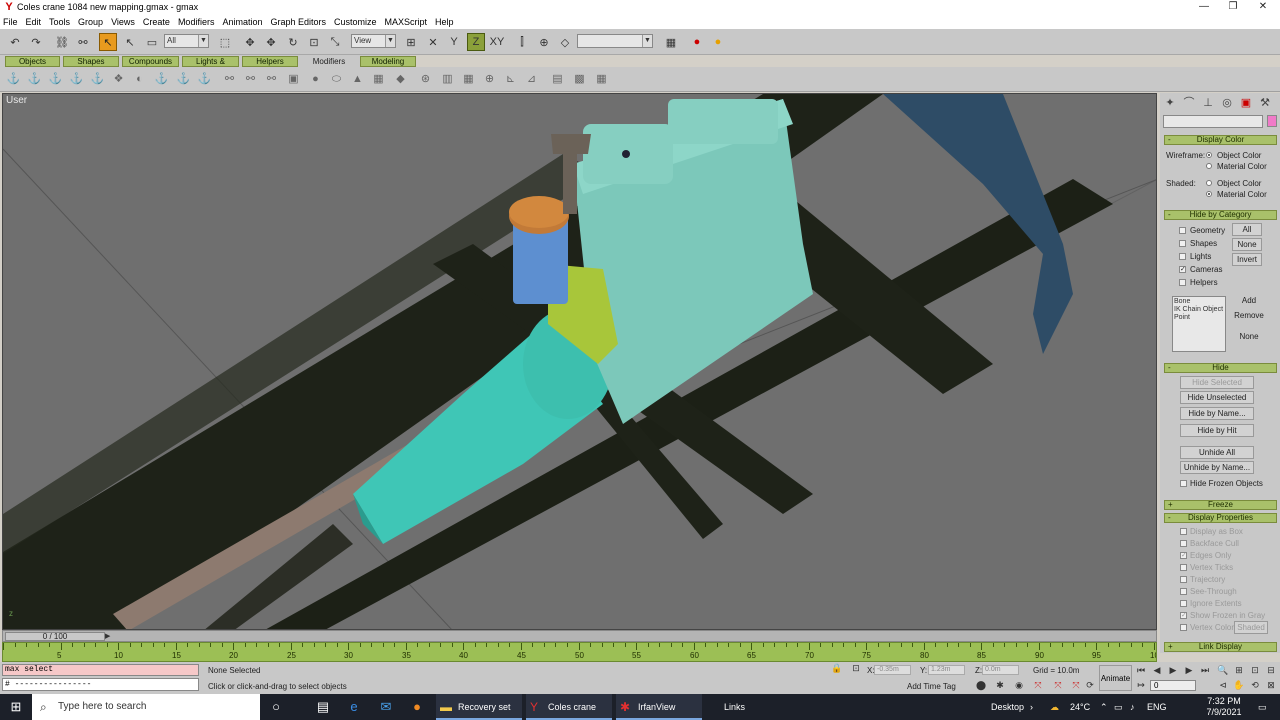  What do you see at coordinates (323, 707) in the screenshot?
I see `store-icon: ▤` at bounding box center [323, 707].